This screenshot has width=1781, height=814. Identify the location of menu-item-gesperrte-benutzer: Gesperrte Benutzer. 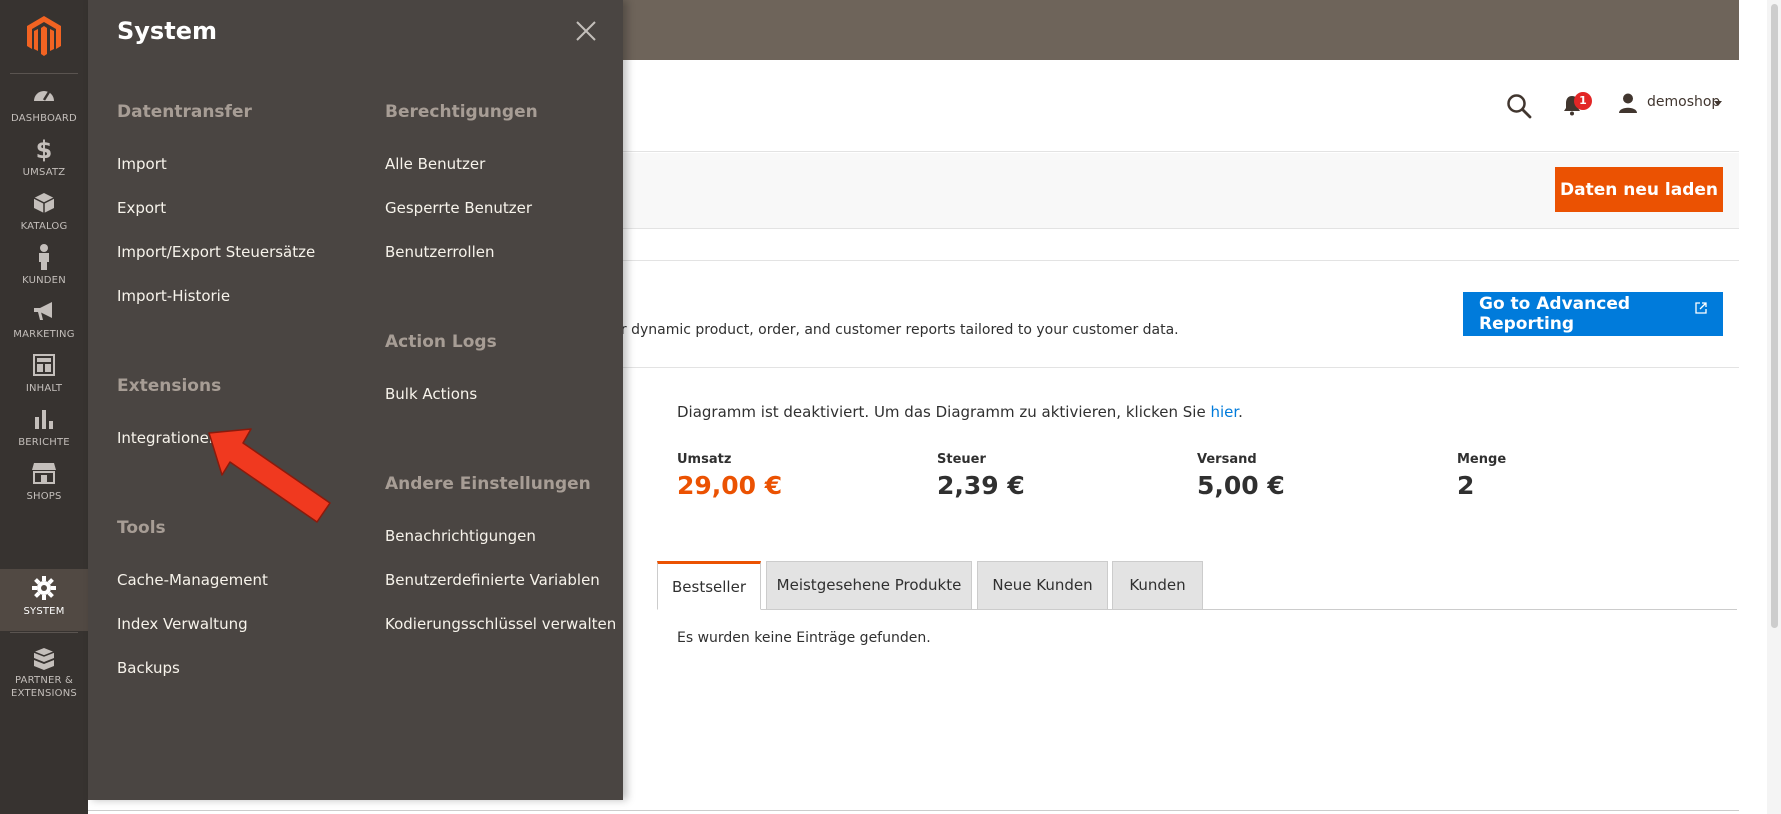
(458, 208).